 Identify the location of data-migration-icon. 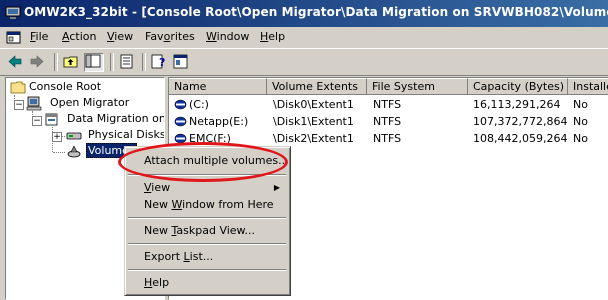
(51, 119).